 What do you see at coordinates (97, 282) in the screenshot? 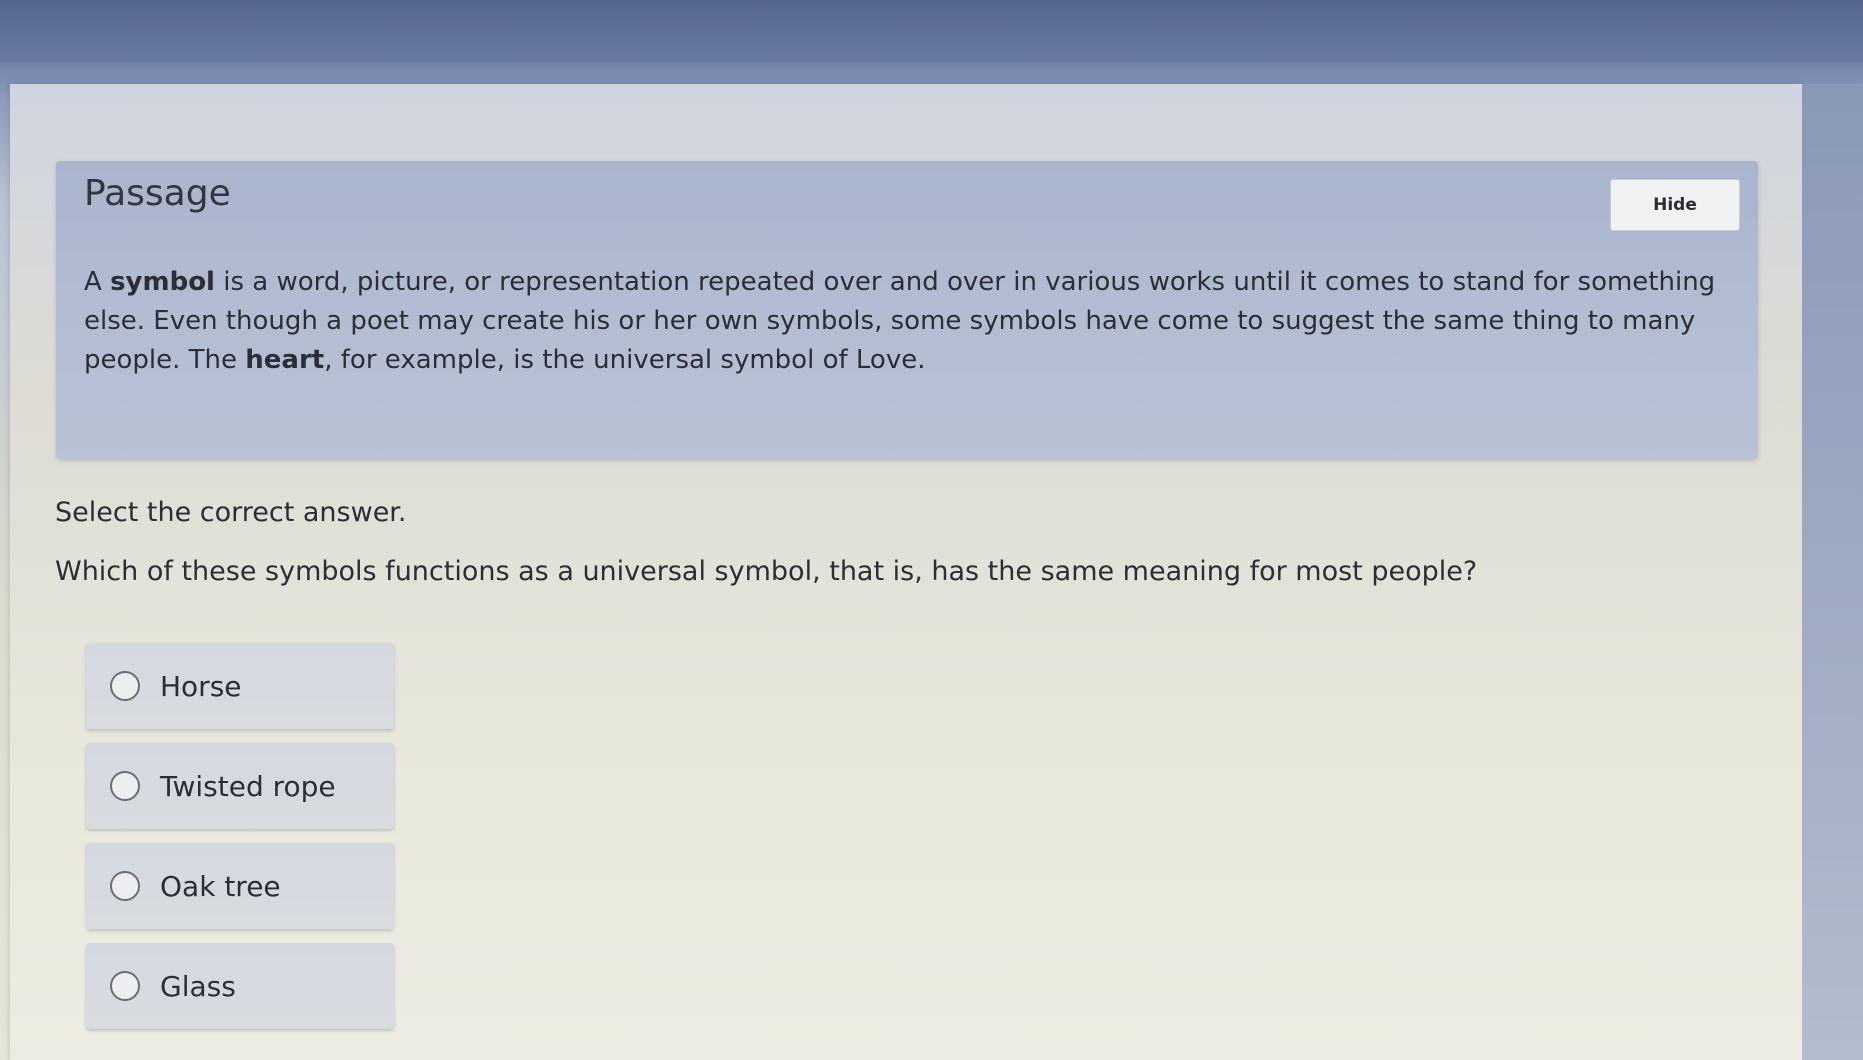
I see `passage-text-part-1: A` at bounding box center [97, 282].